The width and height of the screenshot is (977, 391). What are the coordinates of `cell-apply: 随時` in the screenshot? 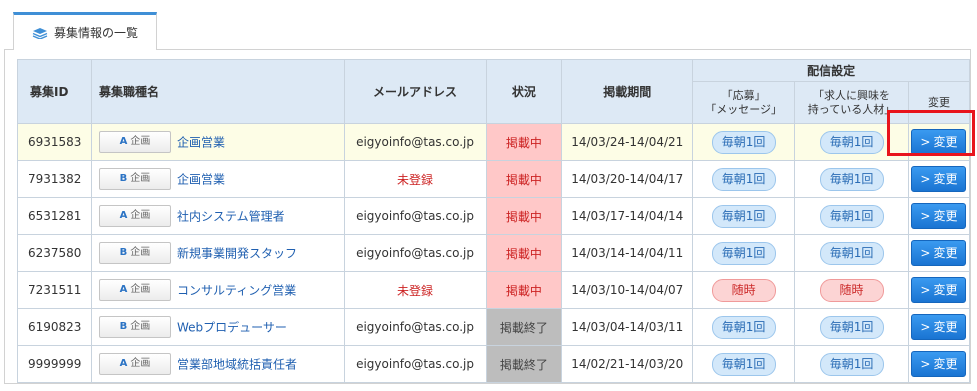 It's located at (744, 290).